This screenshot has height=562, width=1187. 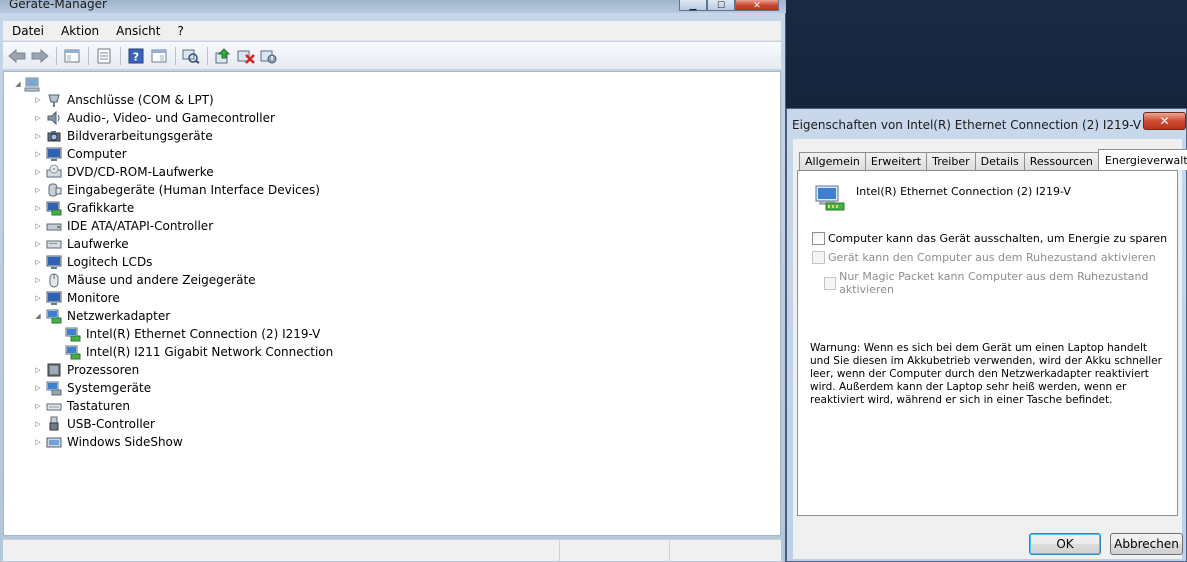 I want to click on tree-node-label: Computer, so click(x=97, y=154).